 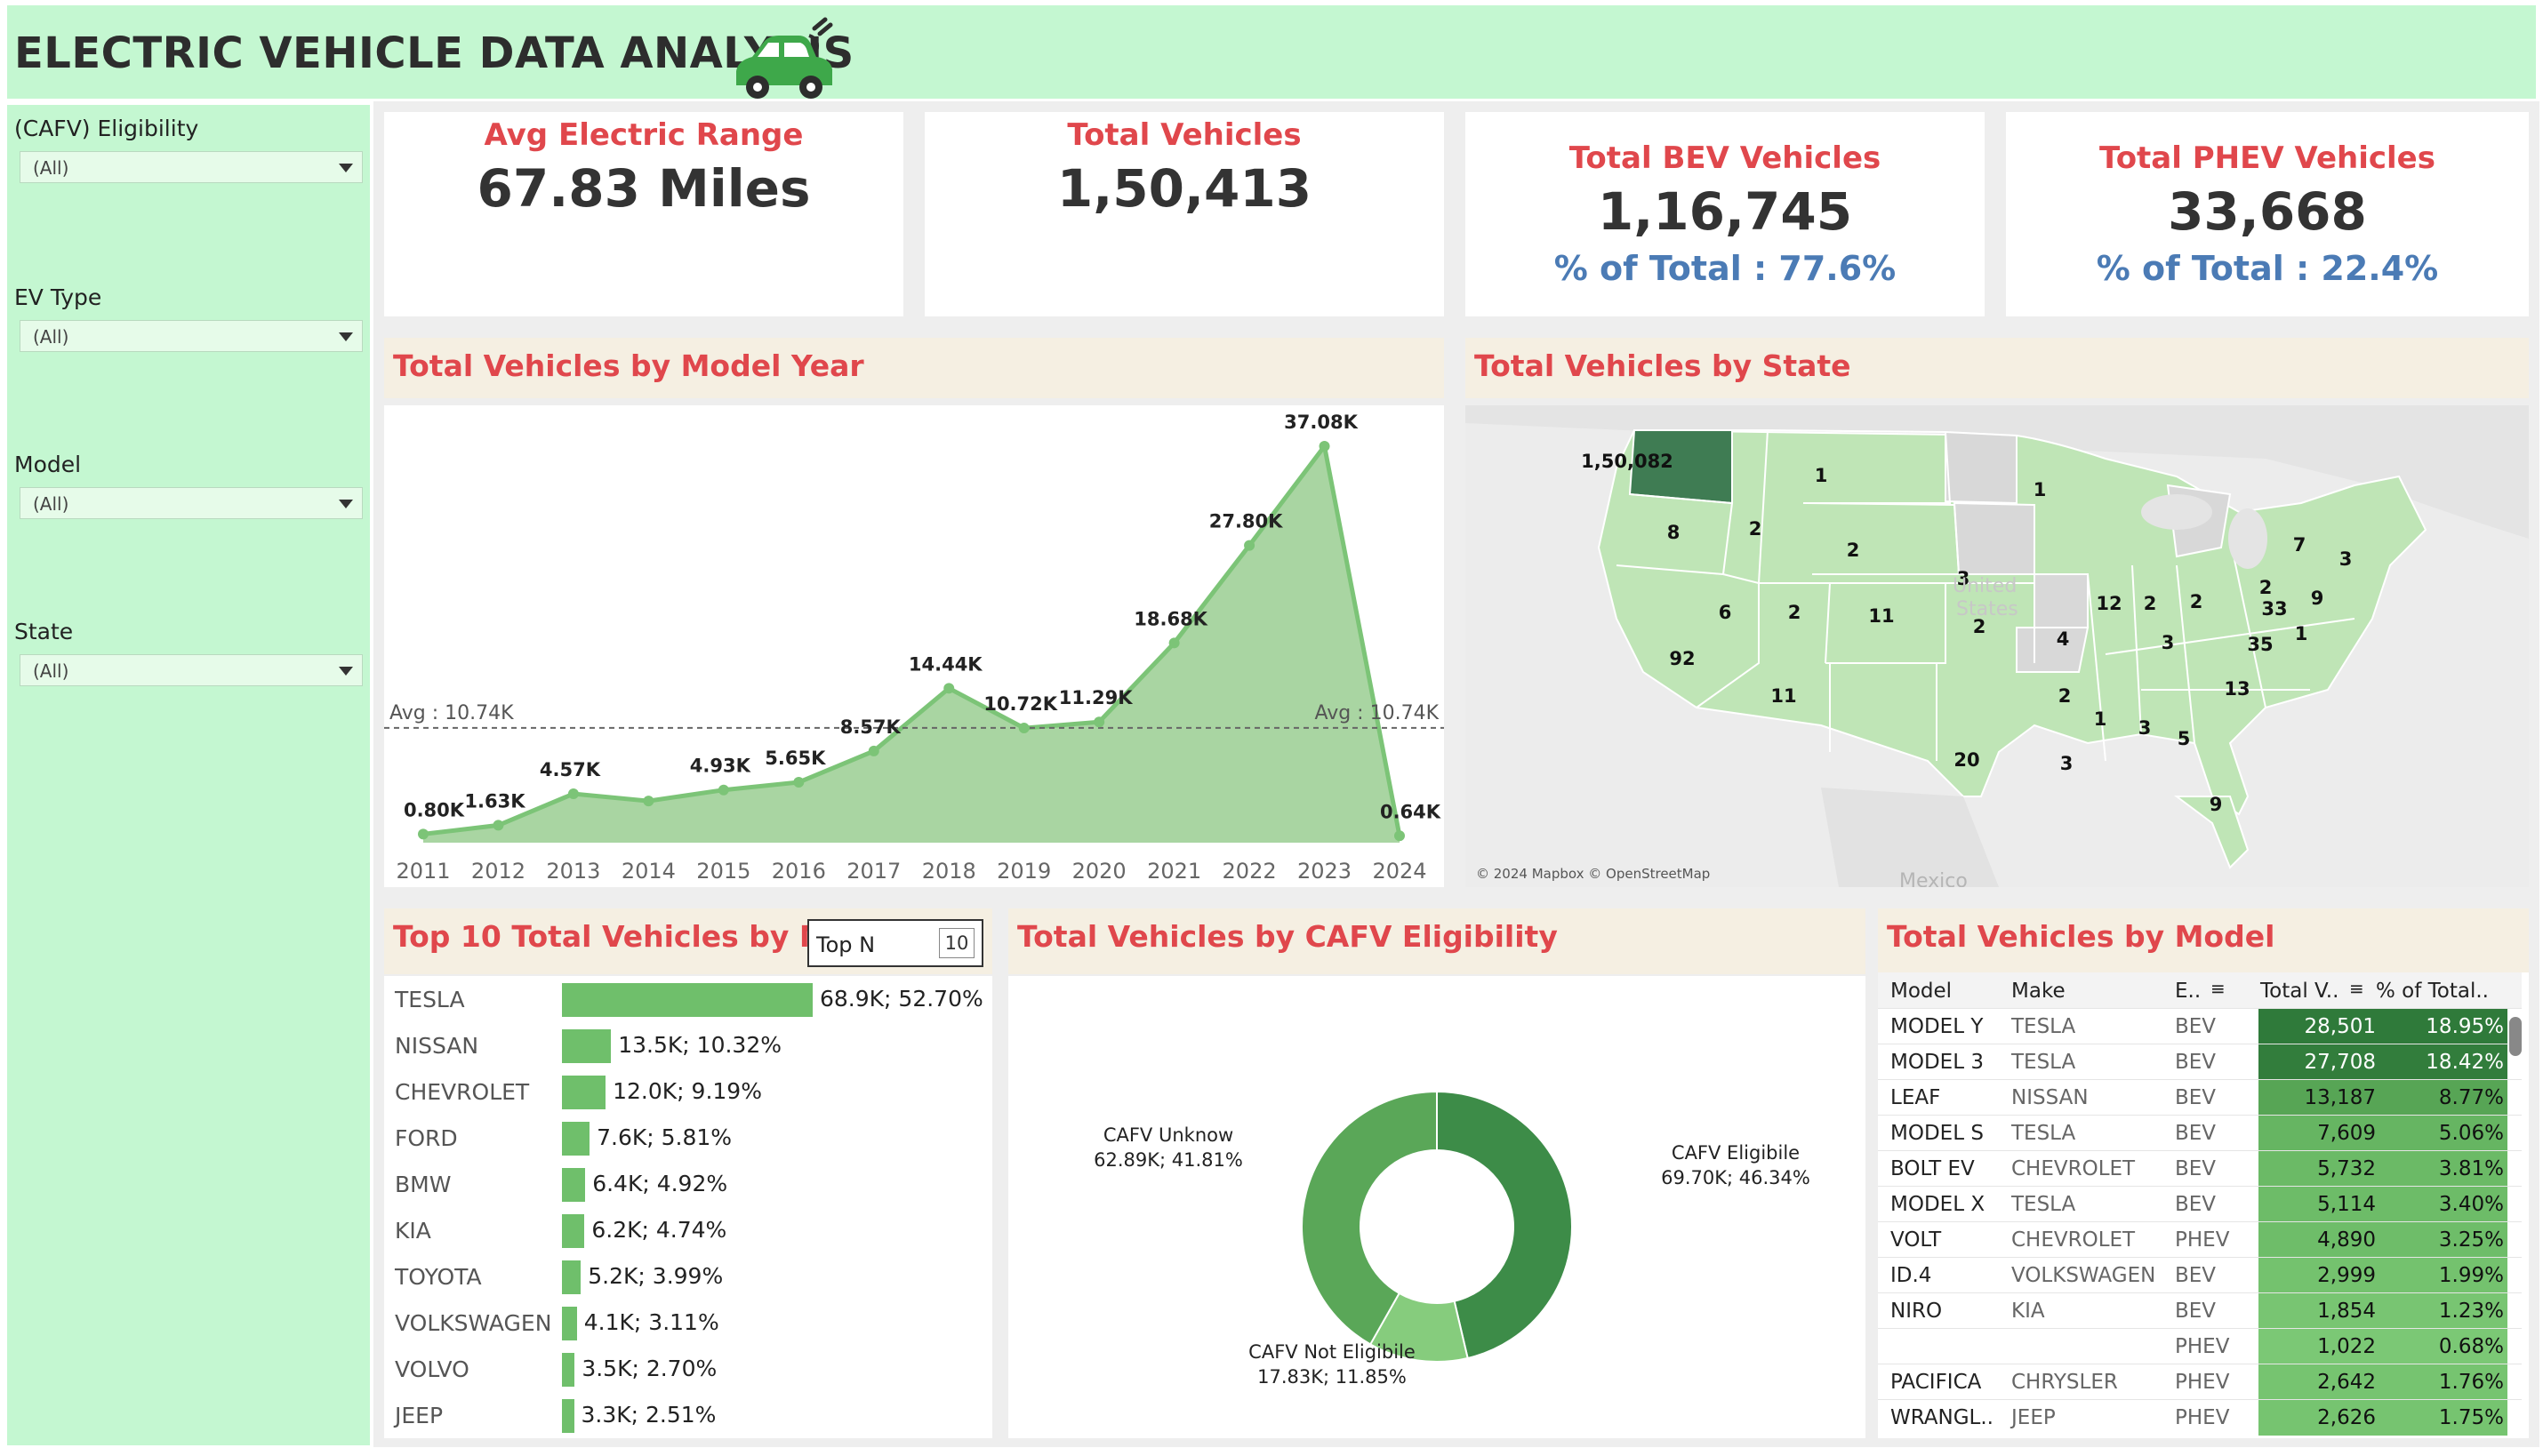 I want to click on slice-label: CAFV Not Eligibile, so click(x=1332, y=1352).